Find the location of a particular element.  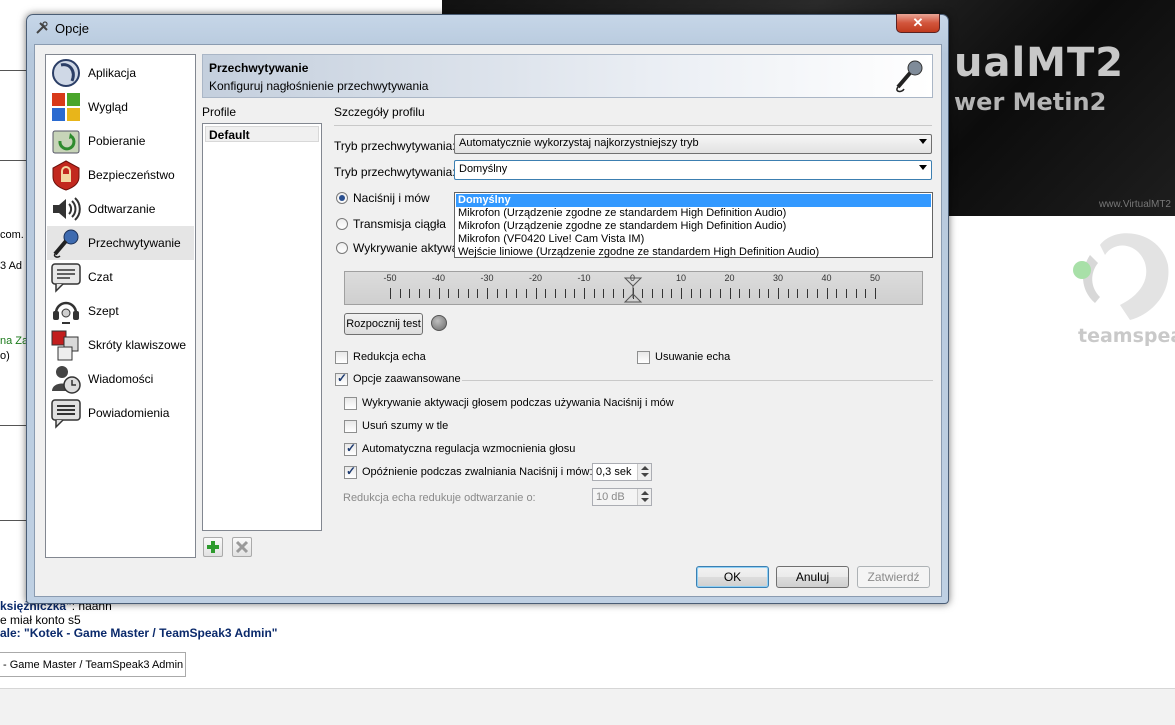

voice-activation-slider: -50 -40 -30 -20 -10 0 10 20 30 40 50 is located at coordinates (633, 288).